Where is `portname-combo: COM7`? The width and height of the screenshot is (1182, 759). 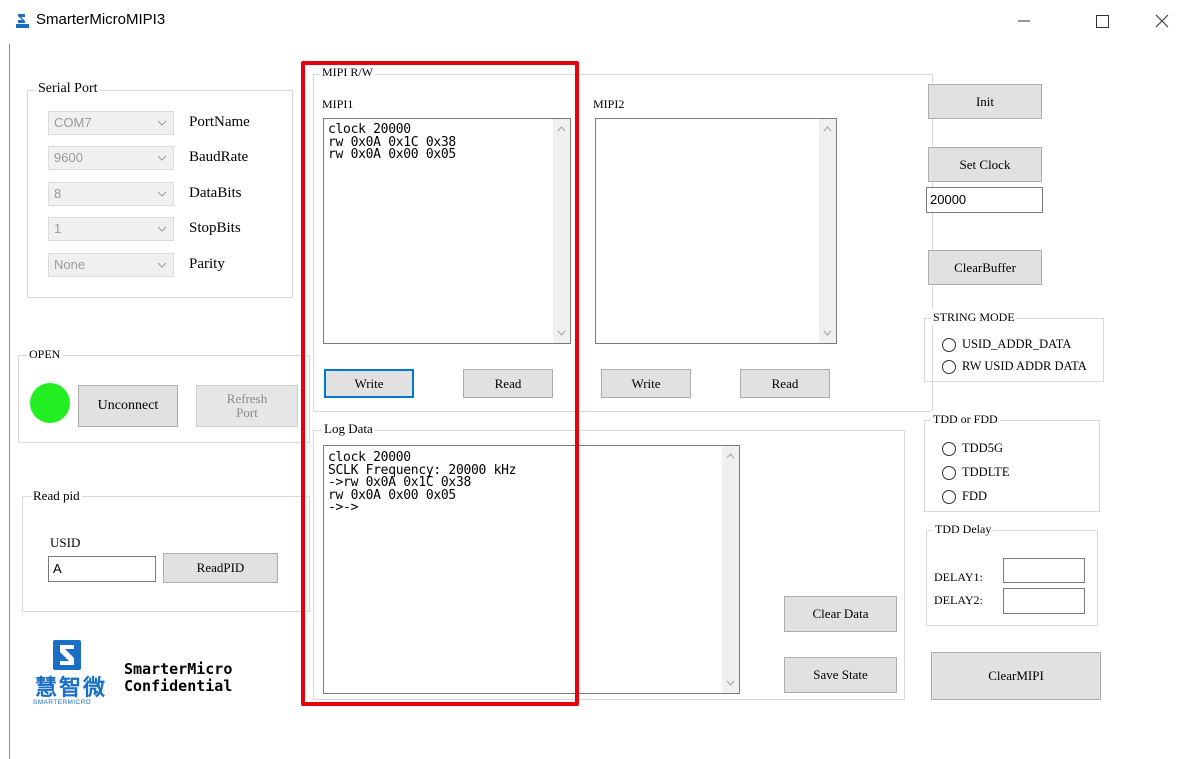 portname-combo: COM7 is located at coordinates (111, 123).